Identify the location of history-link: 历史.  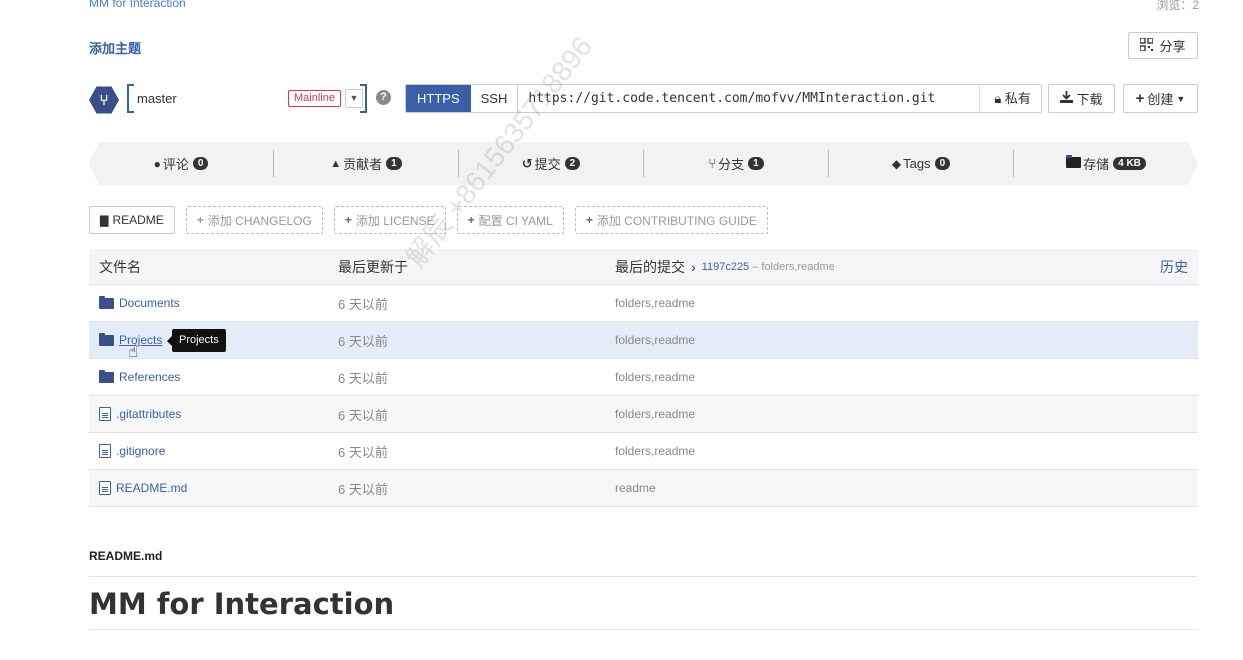
(1174, 267).